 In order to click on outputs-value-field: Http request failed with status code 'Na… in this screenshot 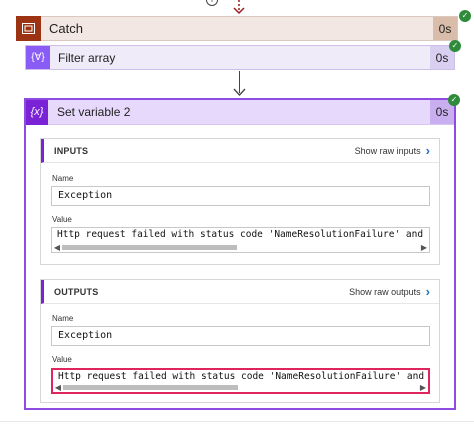, I will do `click(240, 381)`.